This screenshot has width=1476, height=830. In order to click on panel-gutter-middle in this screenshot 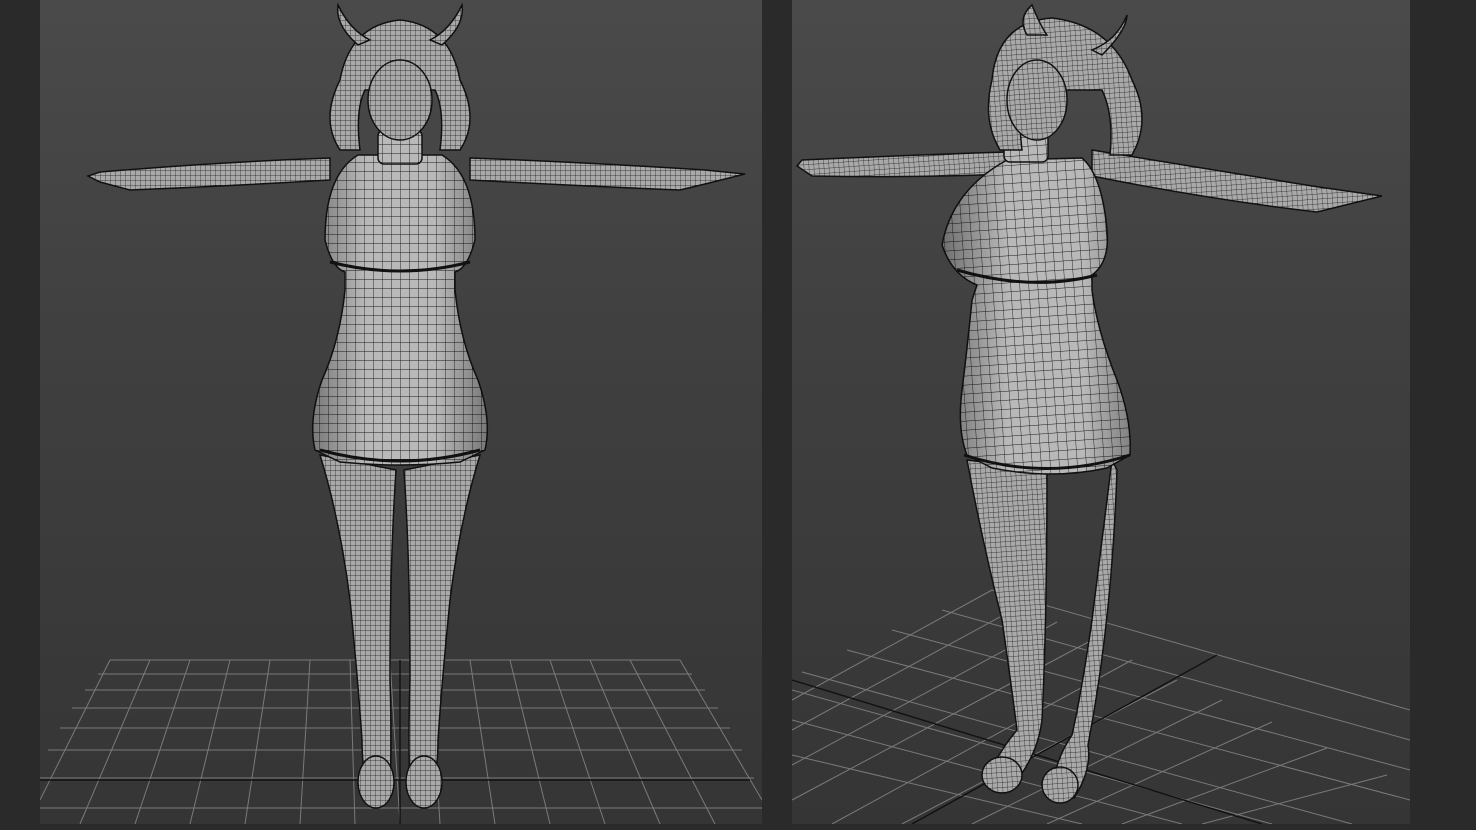, I will do `click(777, 415)`.